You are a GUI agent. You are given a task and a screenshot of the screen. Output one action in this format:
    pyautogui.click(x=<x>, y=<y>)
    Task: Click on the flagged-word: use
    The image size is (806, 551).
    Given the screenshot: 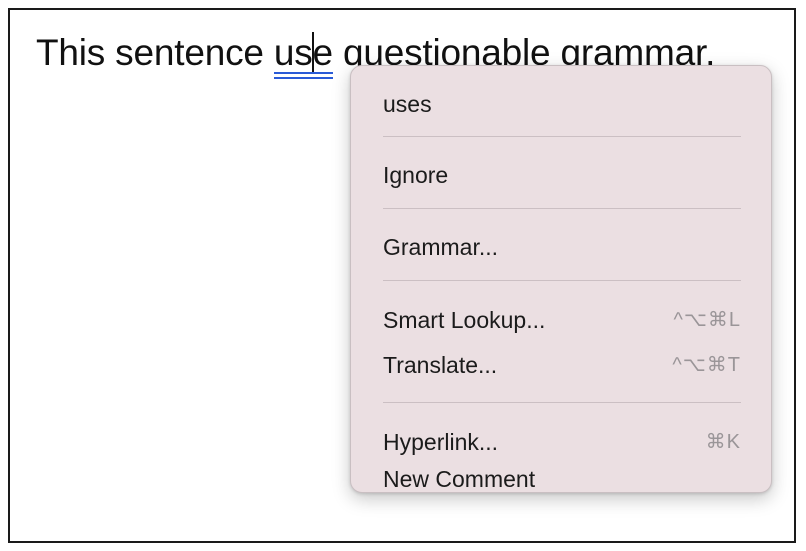 What is the action you would take?
    pyautogui.click(x=303, y=55)
    